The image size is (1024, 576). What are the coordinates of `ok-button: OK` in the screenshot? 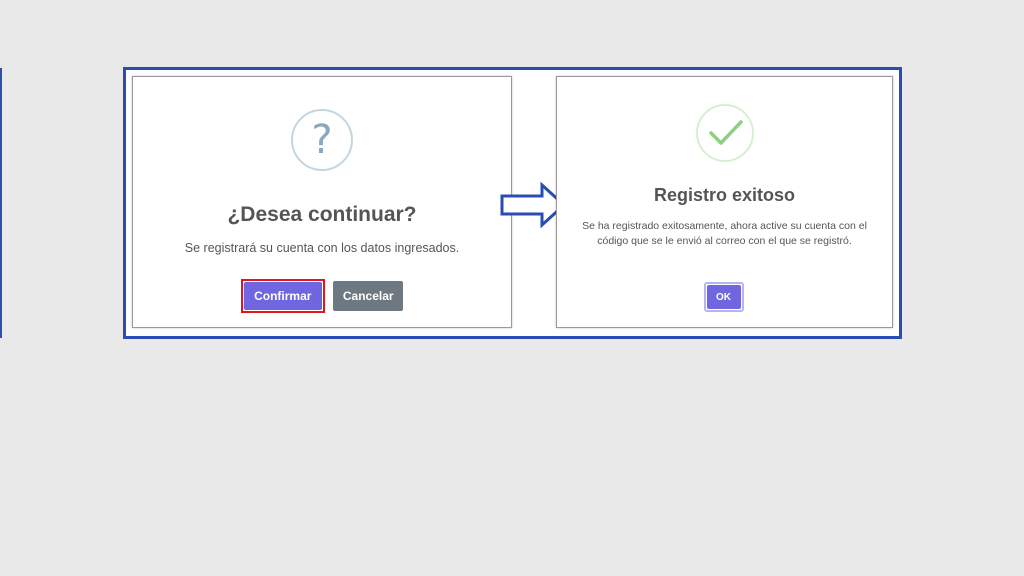 It's located at (723, 297).